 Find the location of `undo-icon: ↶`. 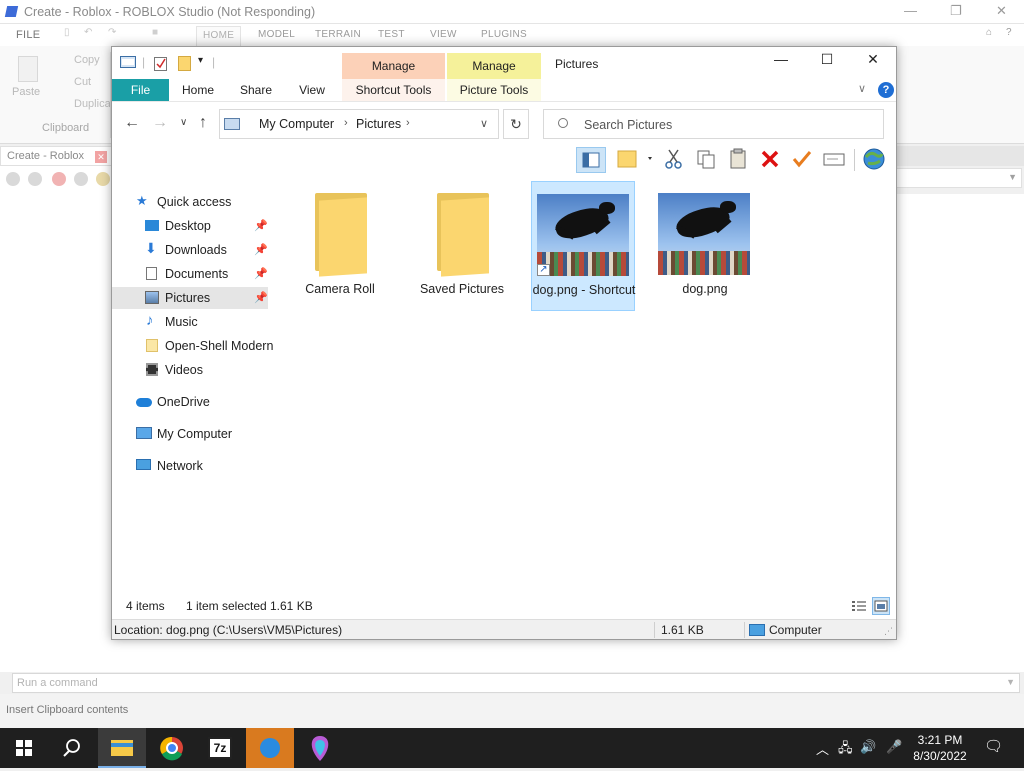

undo-icon: ↶ is located at coordinates (88, 32).